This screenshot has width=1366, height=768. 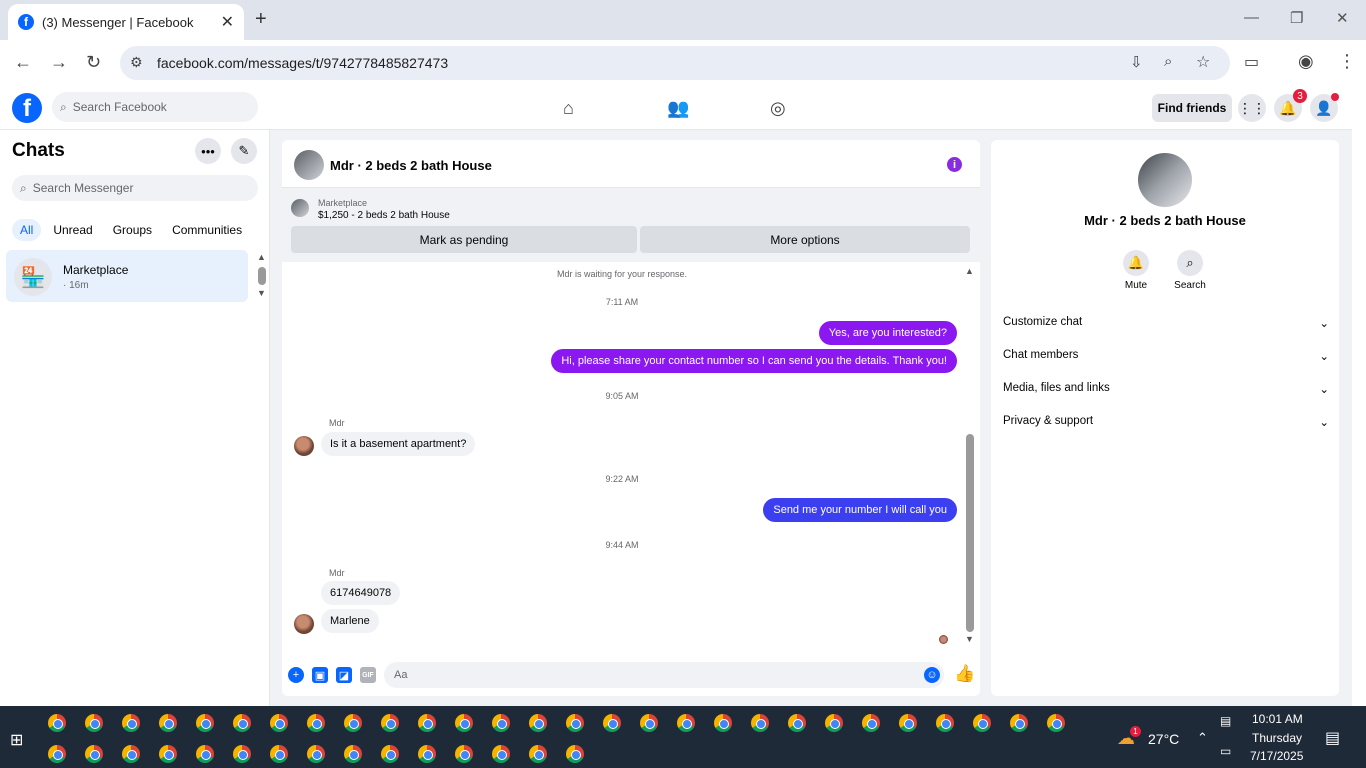 What do you see at coordinates (23, 62) in the screenshot?
I see `back-icon: ←` at bounding box center [23, 62].